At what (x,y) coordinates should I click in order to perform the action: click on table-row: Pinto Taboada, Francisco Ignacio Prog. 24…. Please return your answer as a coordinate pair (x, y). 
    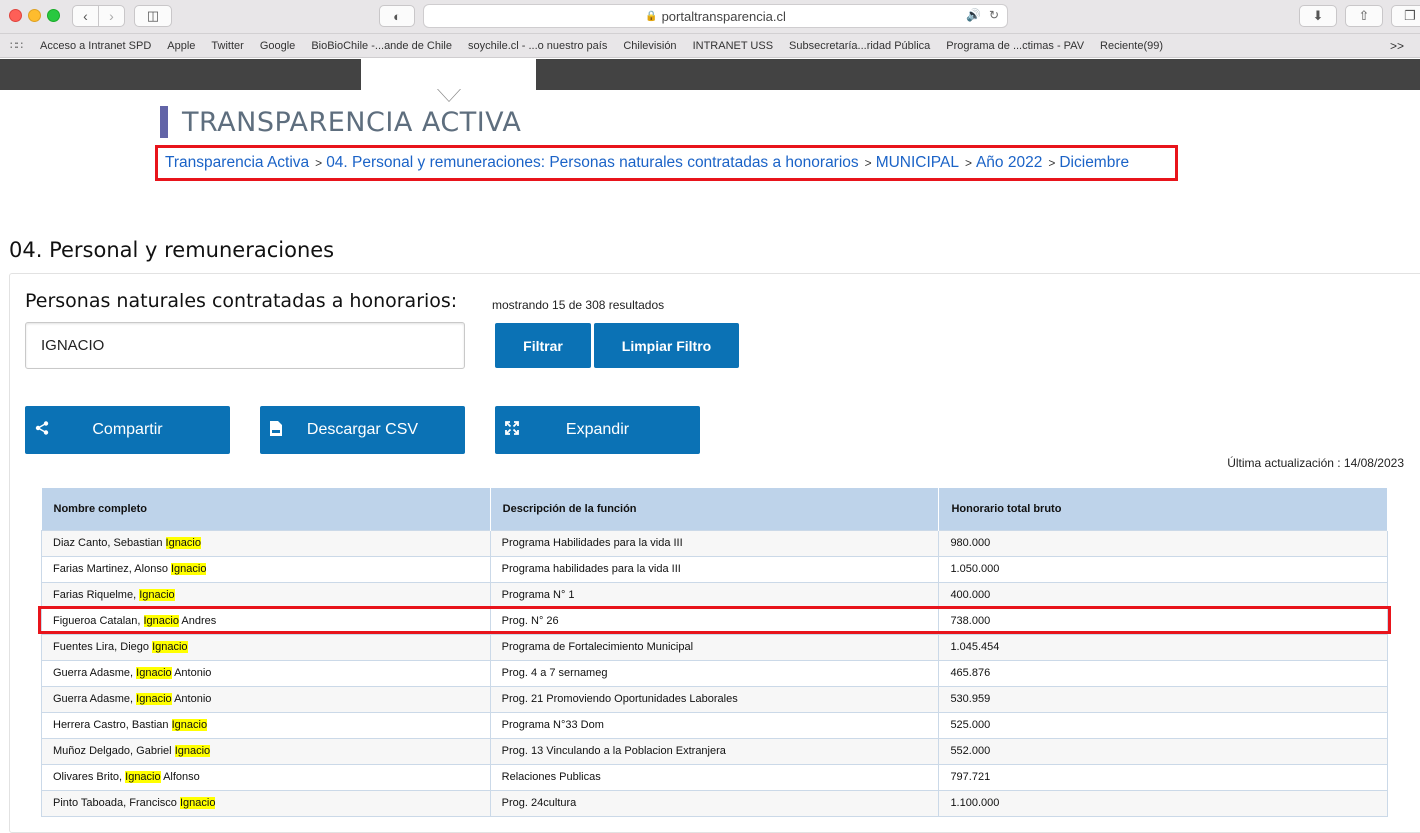
    Looking at the image, I should click on (714, 803).